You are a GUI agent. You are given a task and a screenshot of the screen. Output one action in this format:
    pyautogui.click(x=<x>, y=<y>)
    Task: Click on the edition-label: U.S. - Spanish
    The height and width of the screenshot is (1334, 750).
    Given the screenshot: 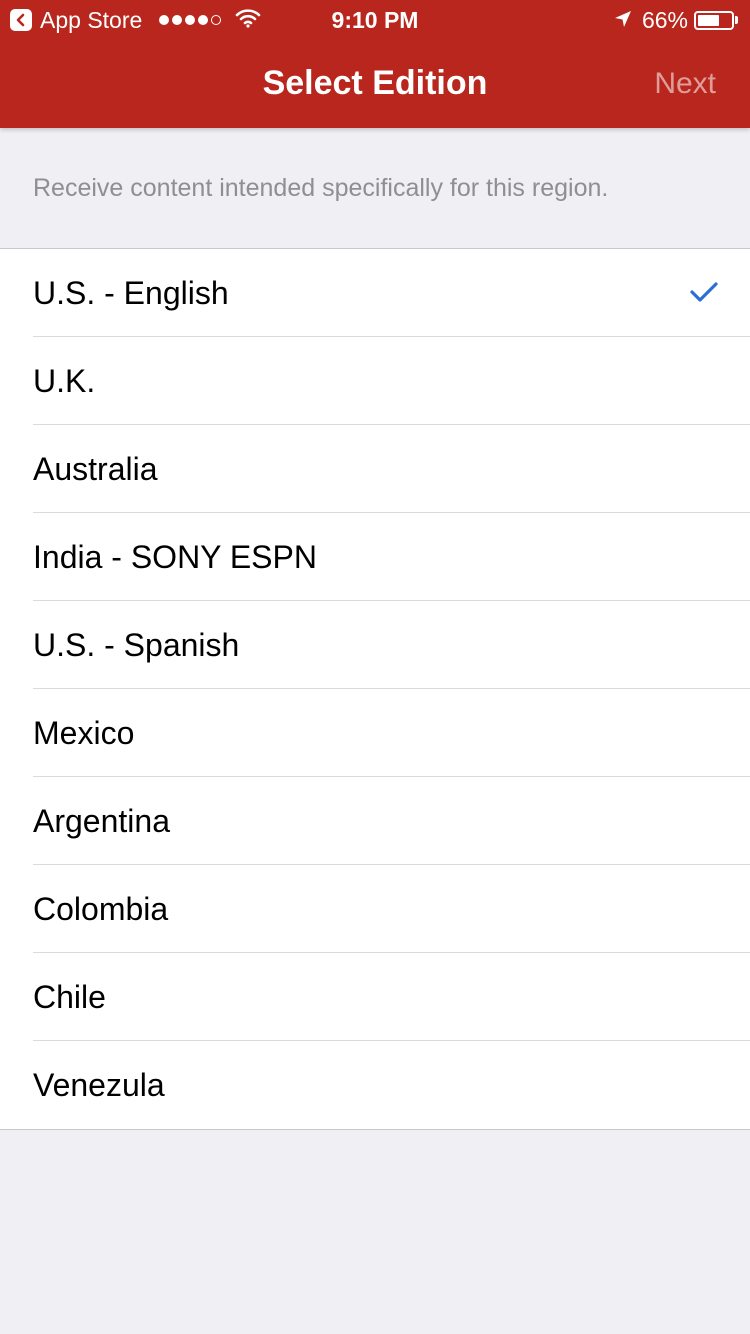 What is the action you would take?
    pyautogui.click(x=136, y=645)
    